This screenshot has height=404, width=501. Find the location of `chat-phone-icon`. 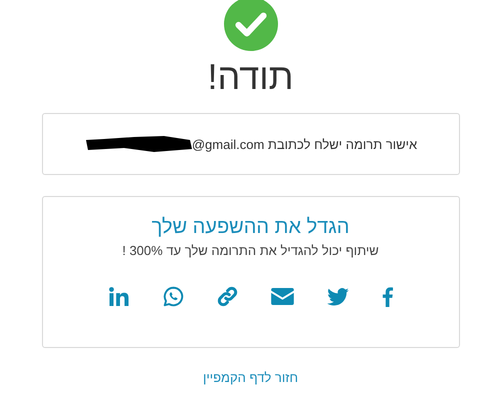

chat-phone-icon is located at coordinates (173, 296).